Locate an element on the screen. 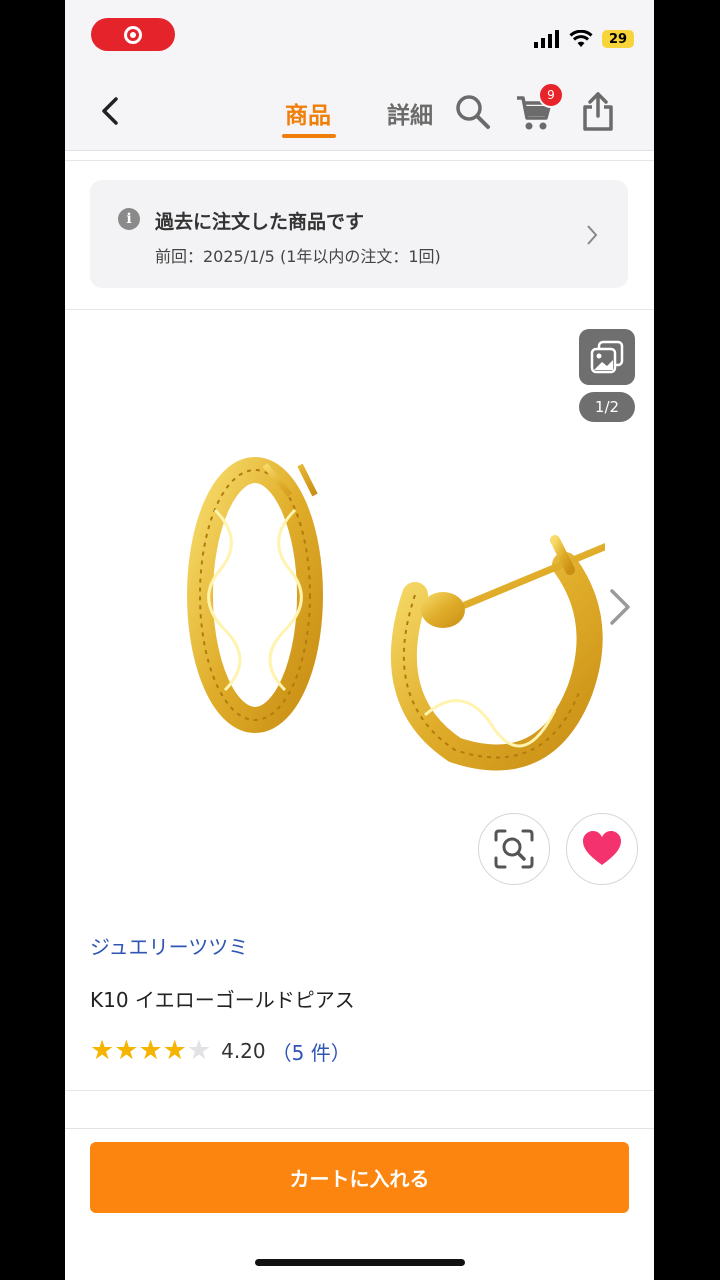 Image resolution: width=720 pixels, height=1280 pixels. heart-icon is located at coordinates (602, 848).